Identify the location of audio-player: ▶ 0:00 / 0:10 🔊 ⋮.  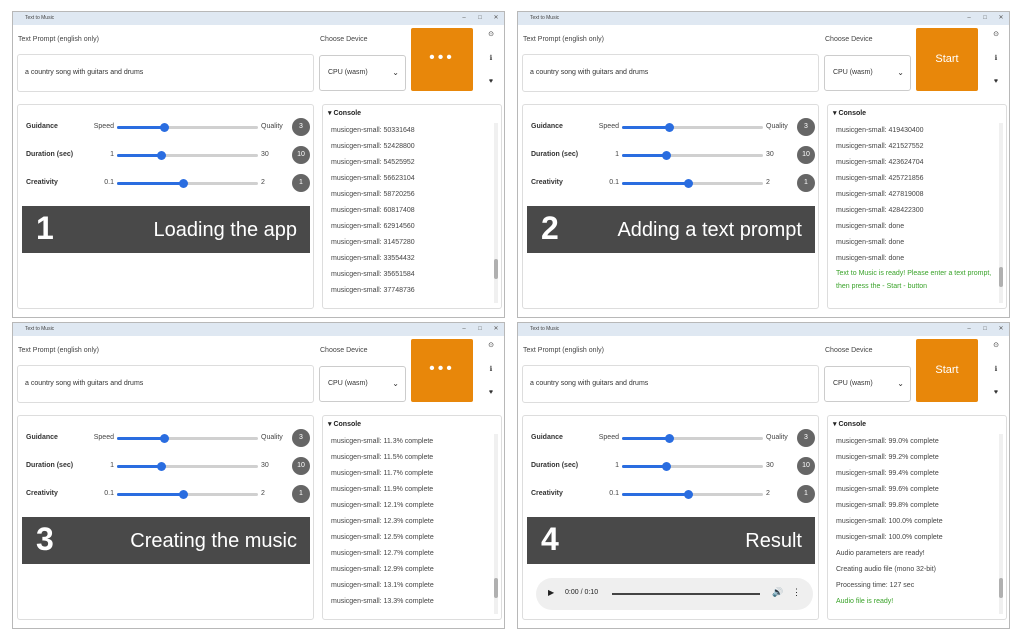
(674, 594).